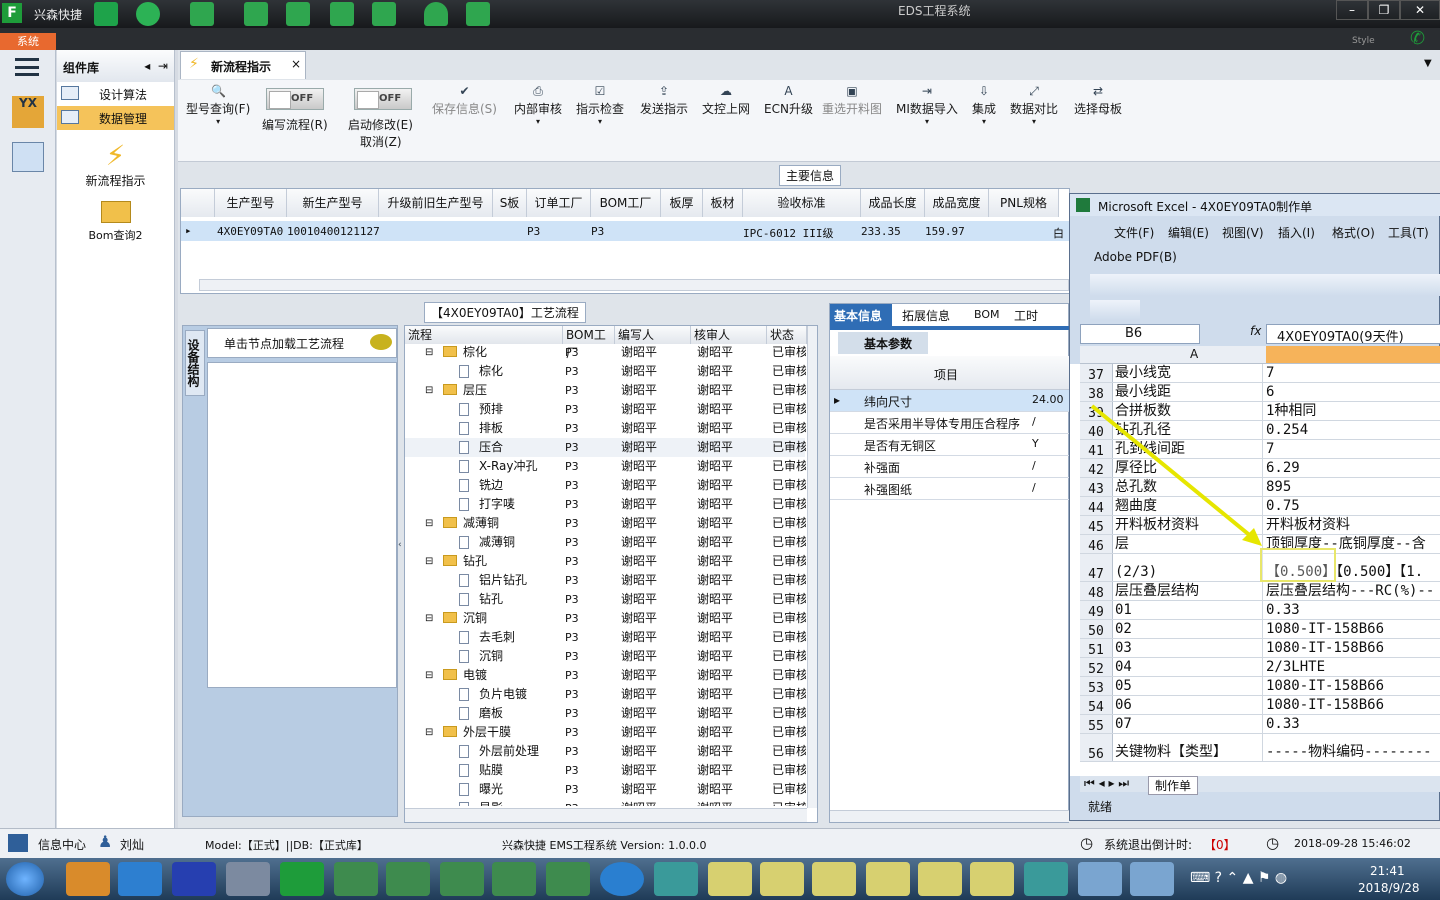 The image size is (1440, 900). What do you see at coordinates (1260, 748) in the screenshot?
I see `sheet-row: 56 关键物料【类型】 -----物料编码--------` at bounding box center [1260, 748].